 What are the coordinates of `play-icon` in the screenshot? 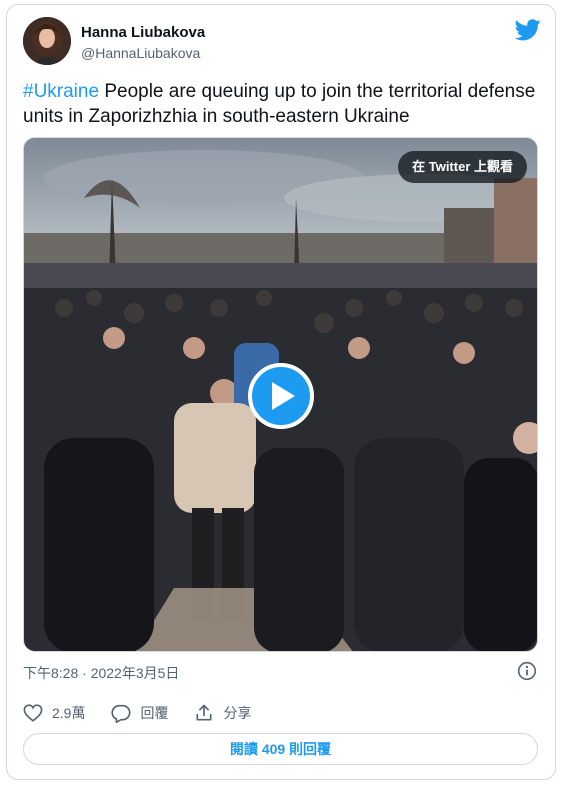 It's located at (283, 396).